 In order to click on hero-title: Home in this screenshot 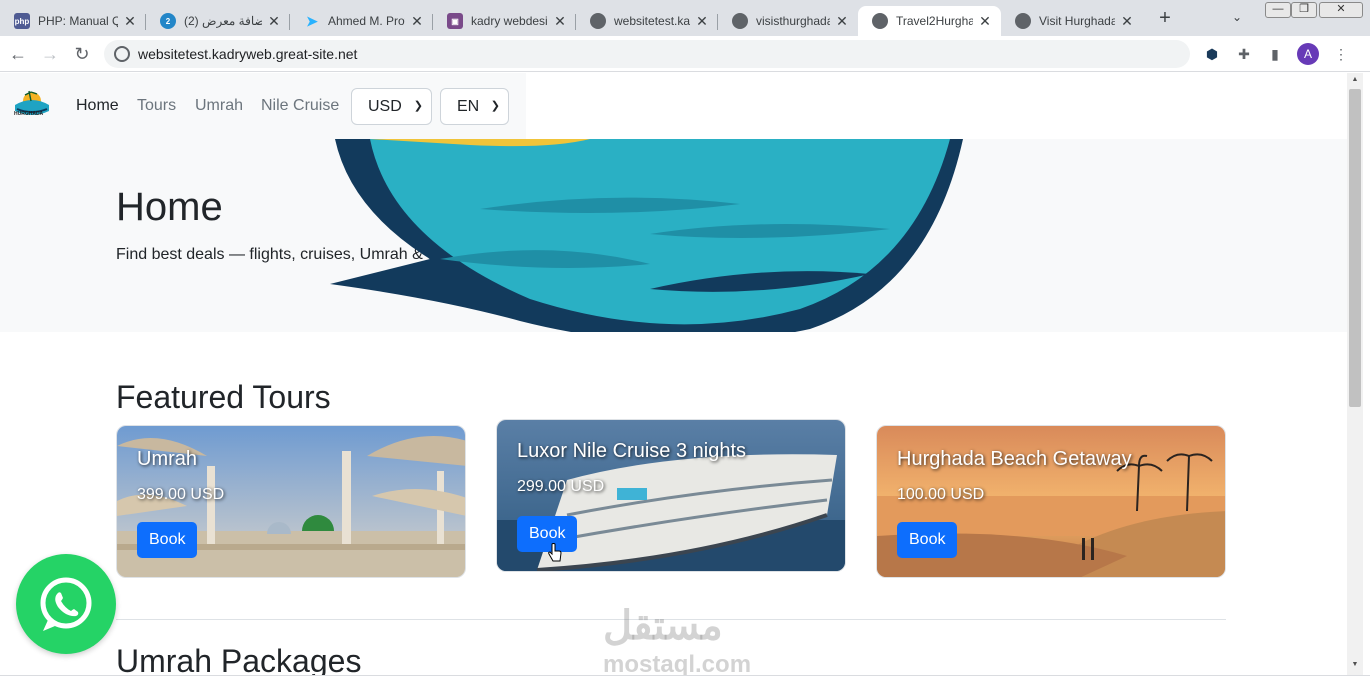, I will do `click(169, 207)`.